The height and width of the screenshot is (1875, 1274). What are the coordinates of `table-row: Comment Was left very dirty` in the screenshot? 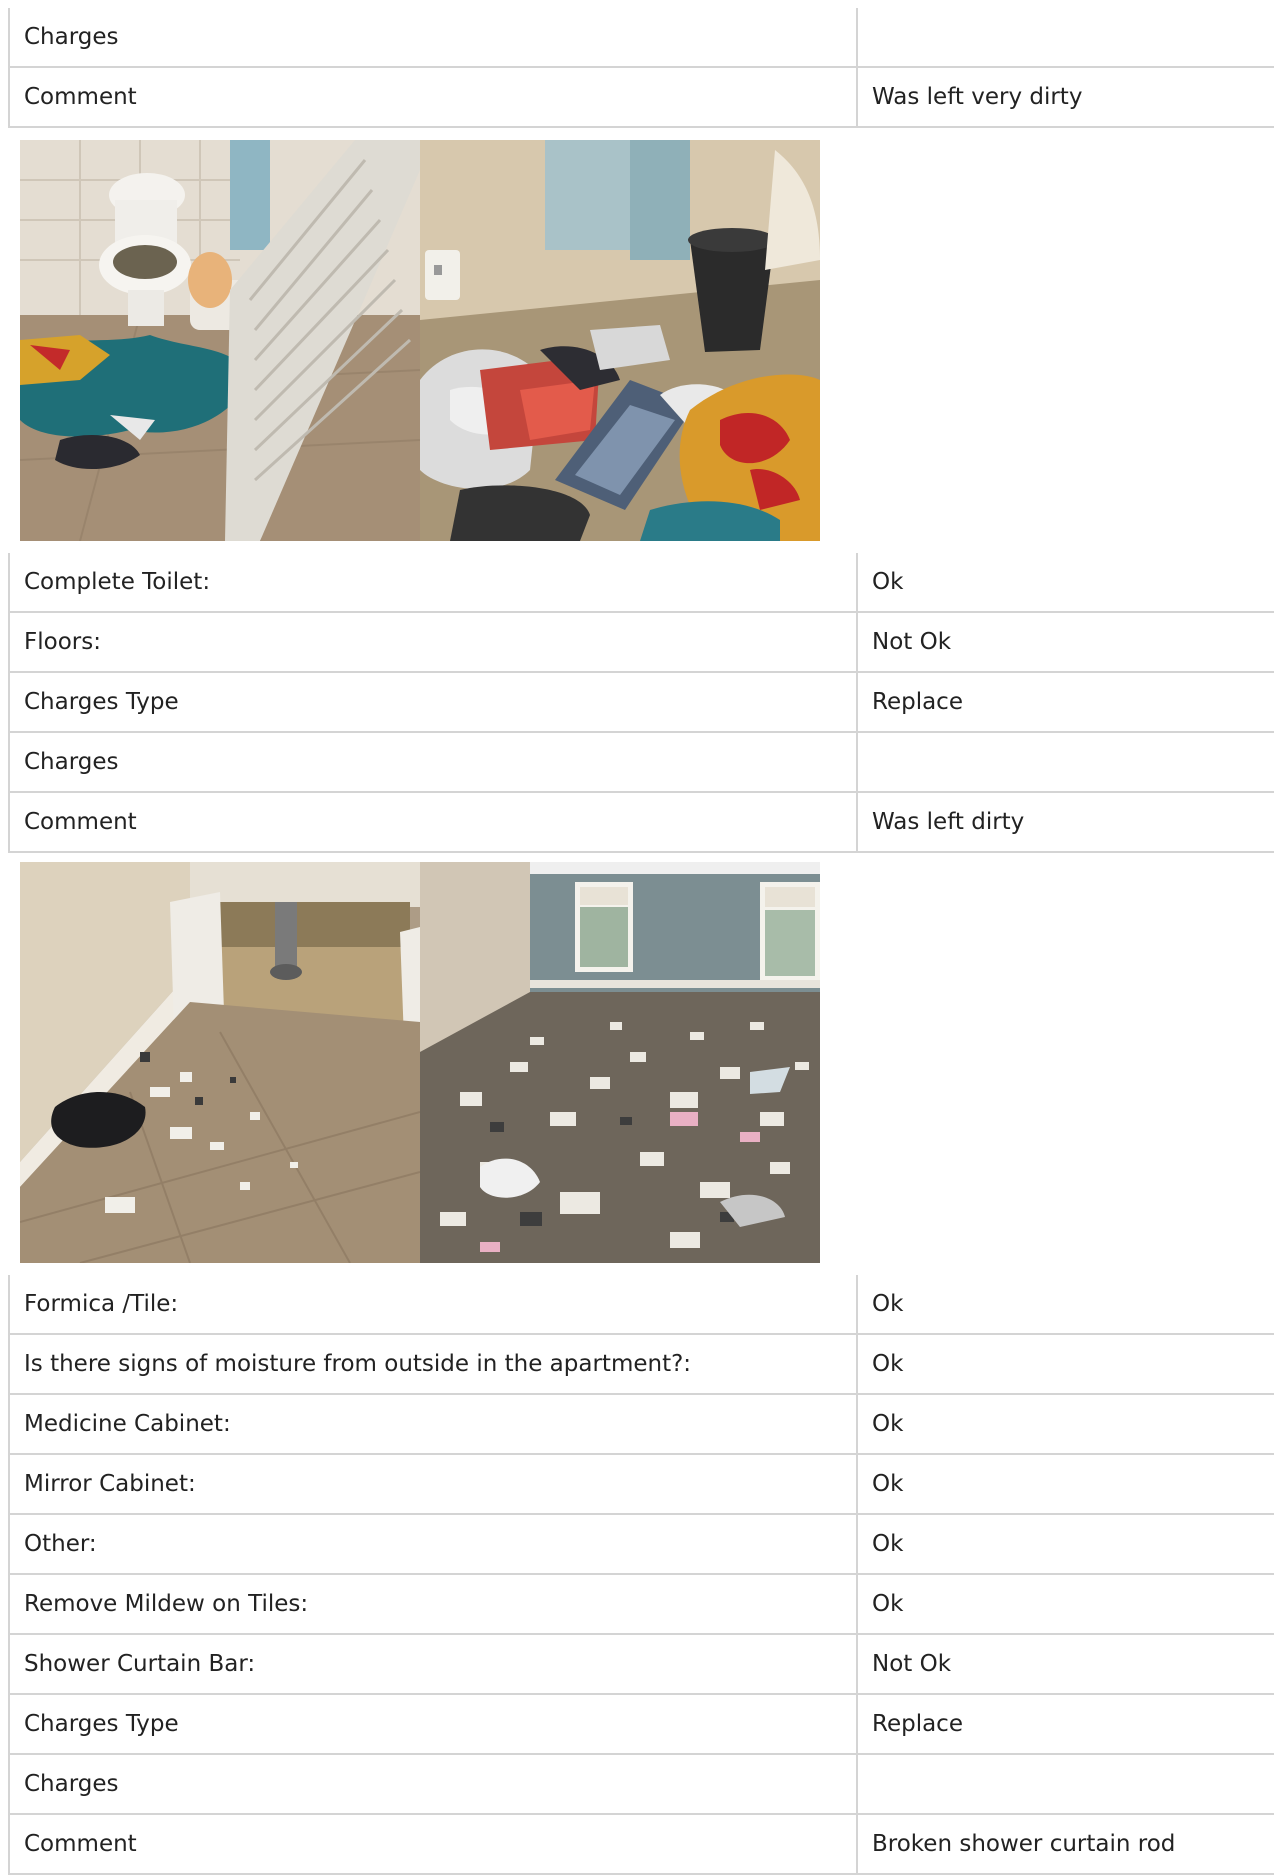 It's located at (641, 97).